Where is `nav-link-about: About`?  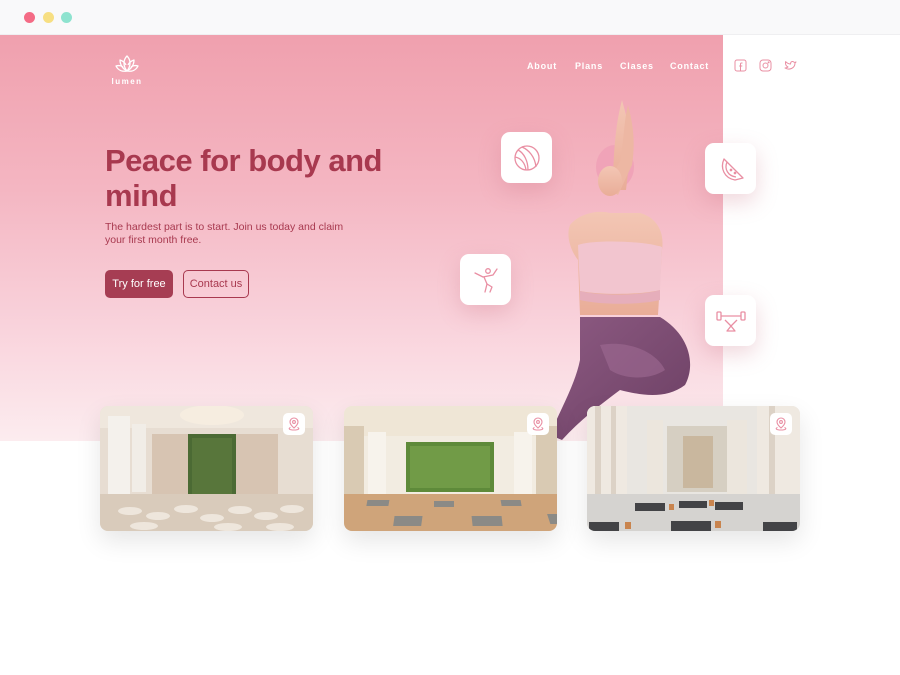
nav-link-about: About is located at coordinates (542, 66).